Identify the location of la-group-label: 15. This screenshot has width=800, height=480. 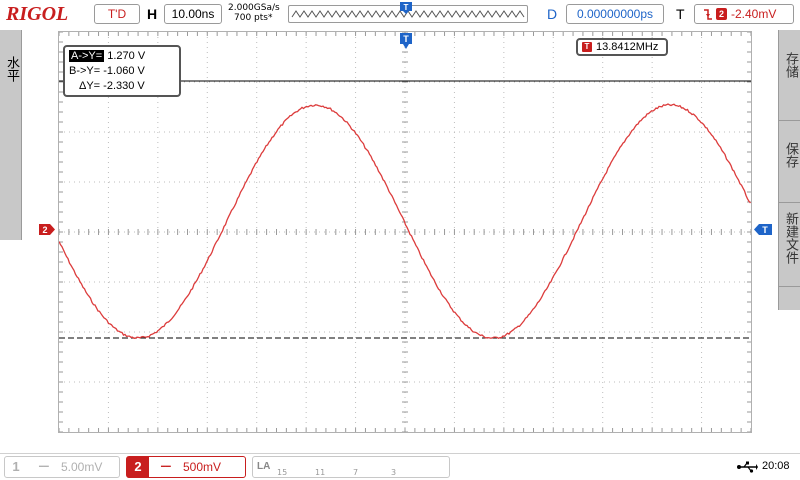
(282, 472).